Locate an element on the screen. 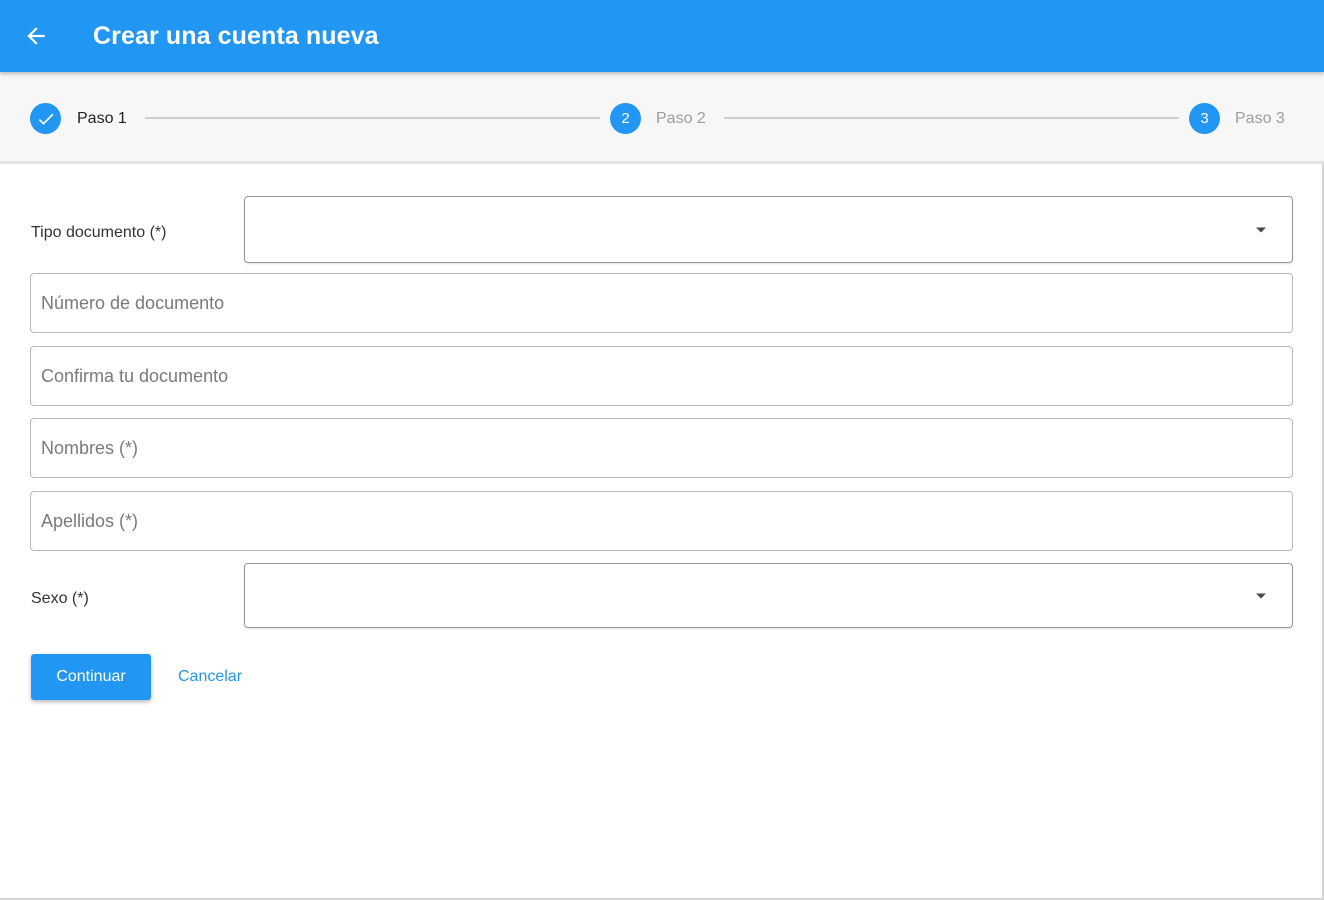 The width and height of the screenshot is (1324, 900). back-button is located at coordinates (36, 36).